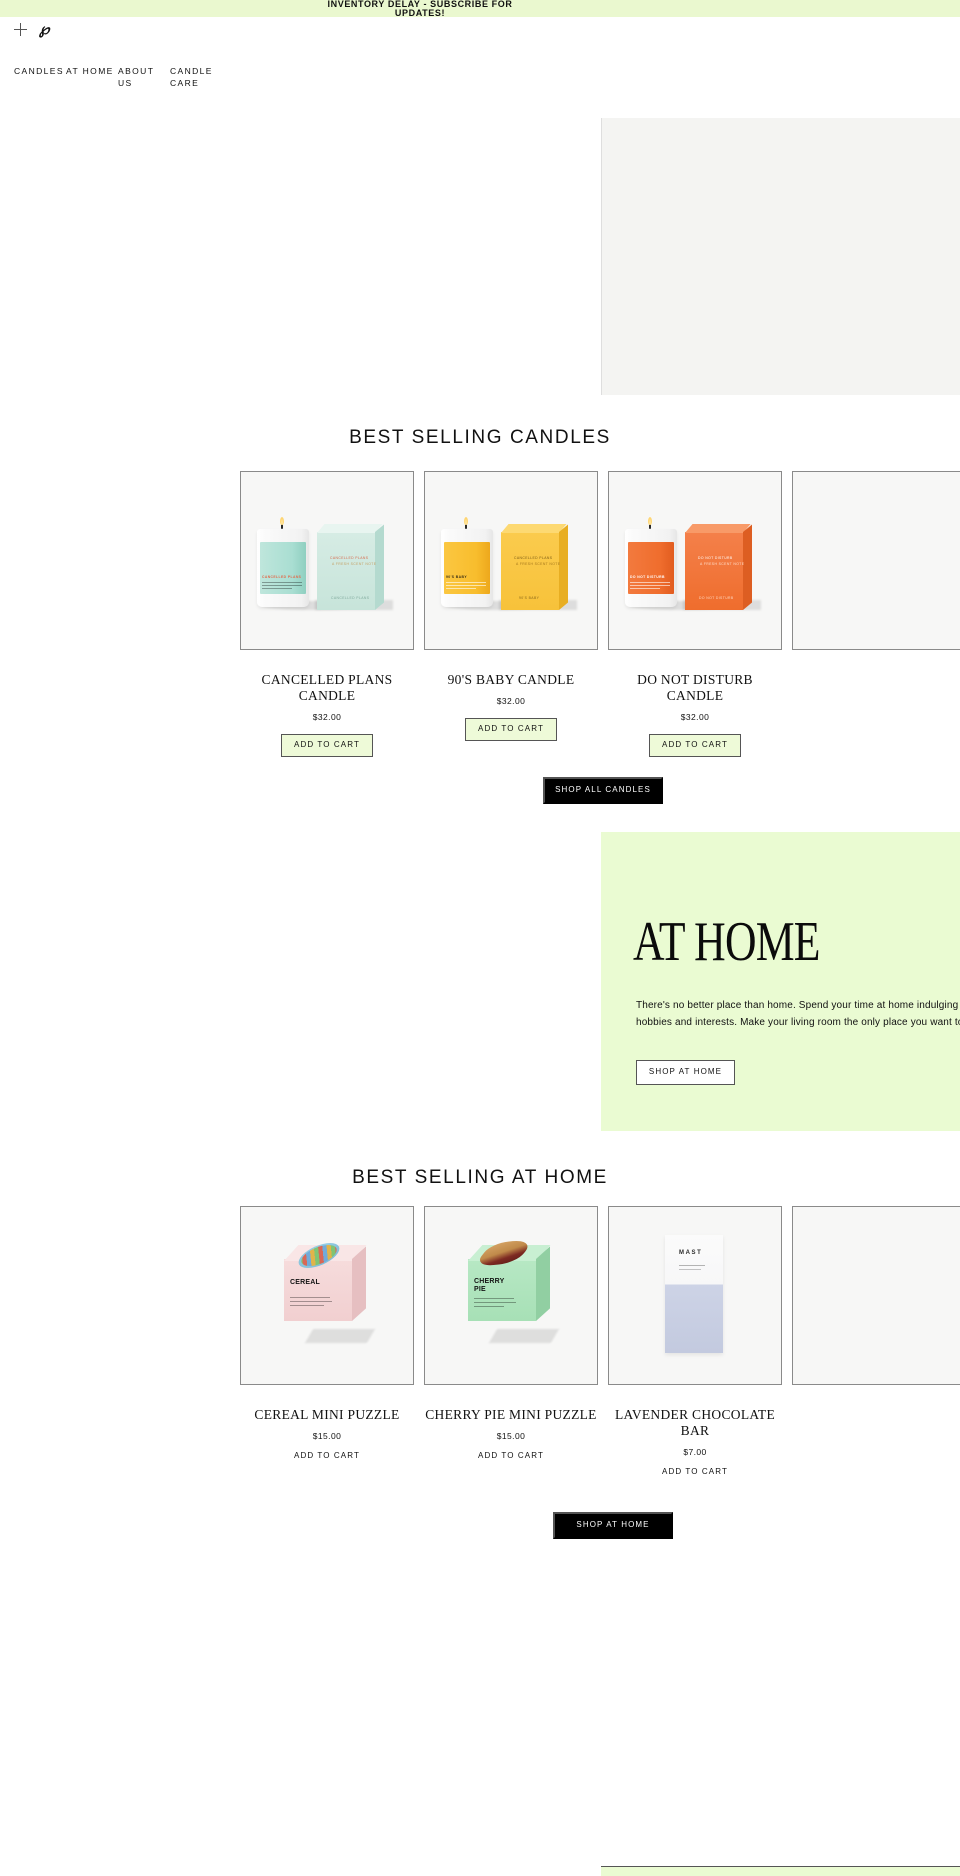 The height and width of the screenshot is (1876, 960). What do you see at coordinates (420, 8) in the screenshot?
I see `announcement-text: INVENTORY DELAY - SUBSCRIBE FOR UPDATES!` at bounding box center [420, 8].